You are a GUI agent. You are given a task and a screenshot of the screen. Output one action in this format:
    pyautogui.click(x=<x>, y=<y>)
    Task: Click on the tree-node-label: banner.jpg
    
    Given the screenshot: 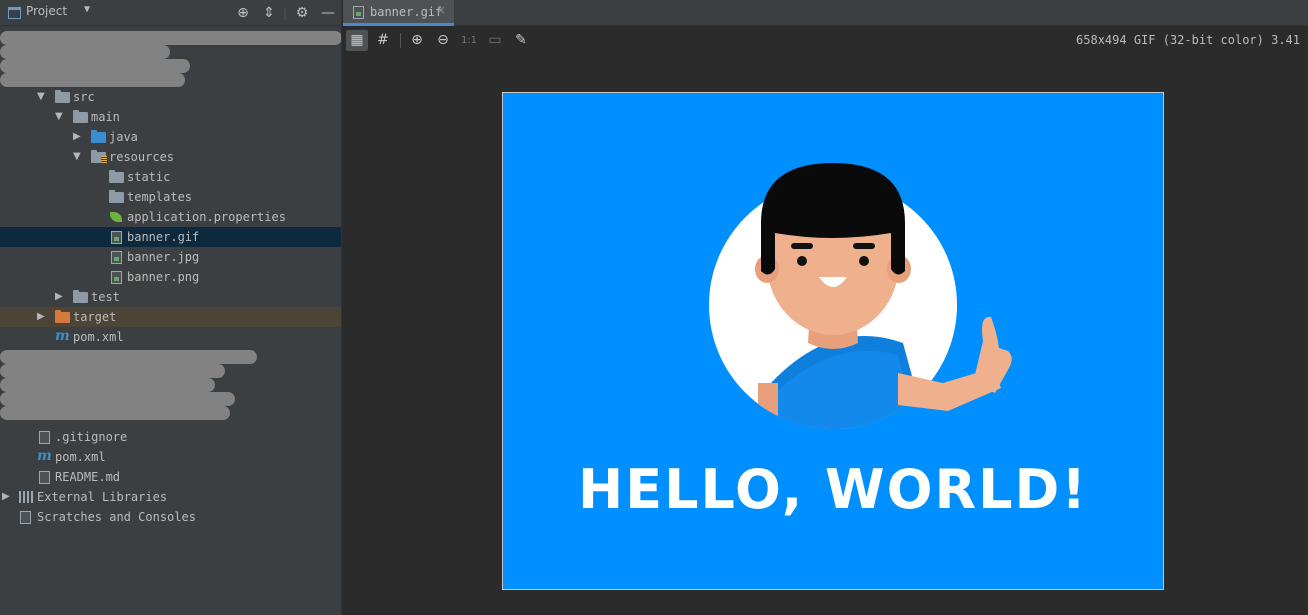 What is the action you would take?
    pyautogui.click(x=163, y=257)
    